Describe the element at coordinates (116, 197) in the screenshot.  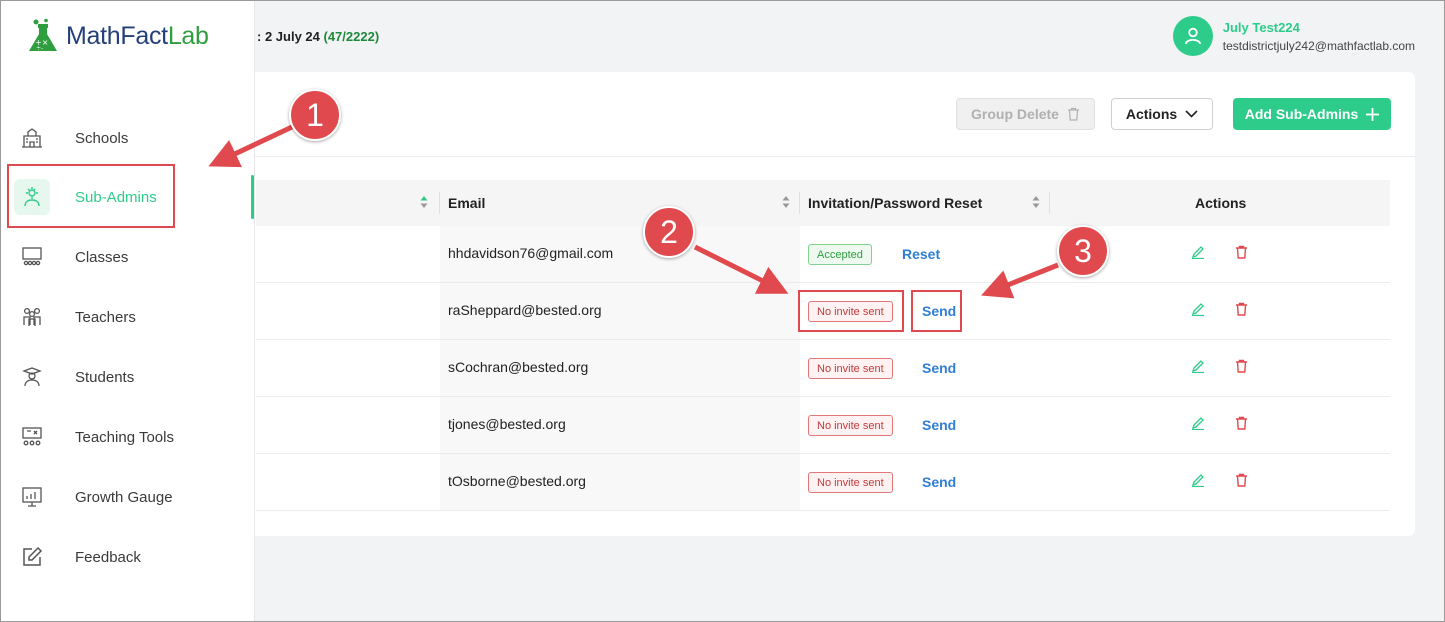
I see `sidebar-item-label: Sub-Admins` at that location.